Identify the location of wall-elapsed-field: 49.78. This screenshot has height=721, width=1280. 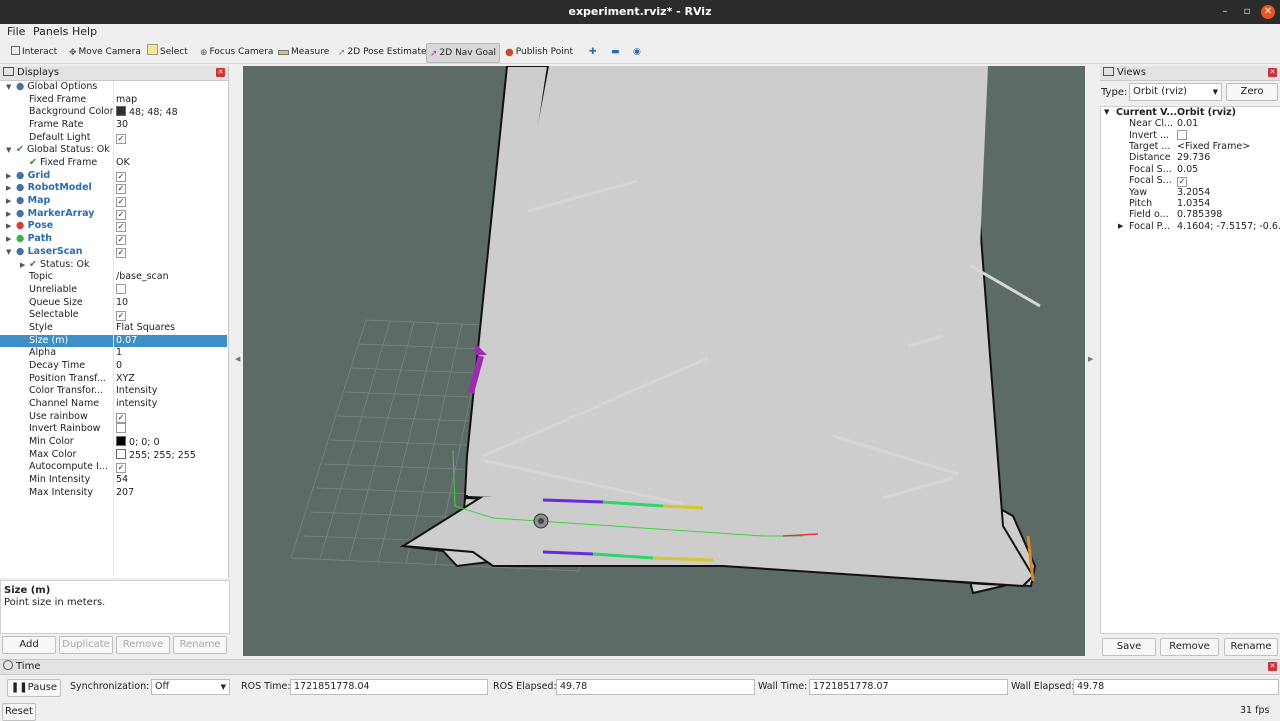
(1176, 687).